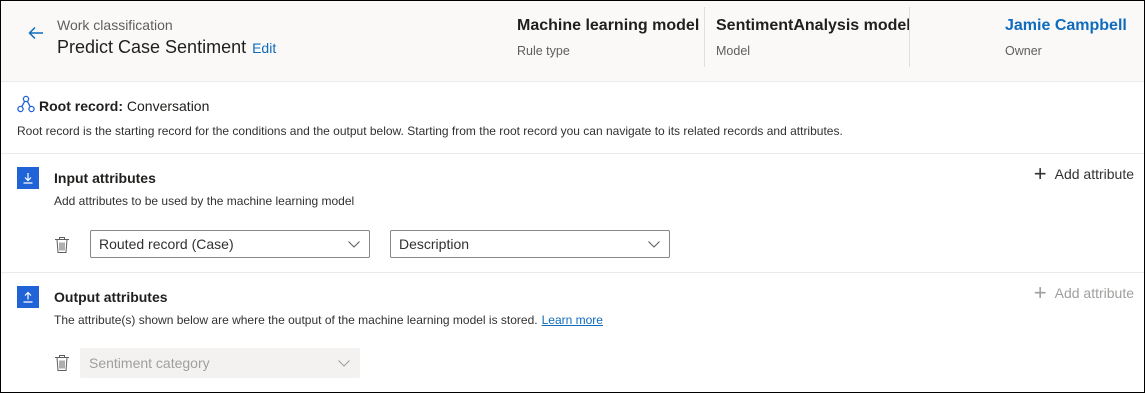 The height and width of the screenshot is (393, 1145). I want to click on page-title-group: Predict Case Sentiment Edit, so click(166, 47).